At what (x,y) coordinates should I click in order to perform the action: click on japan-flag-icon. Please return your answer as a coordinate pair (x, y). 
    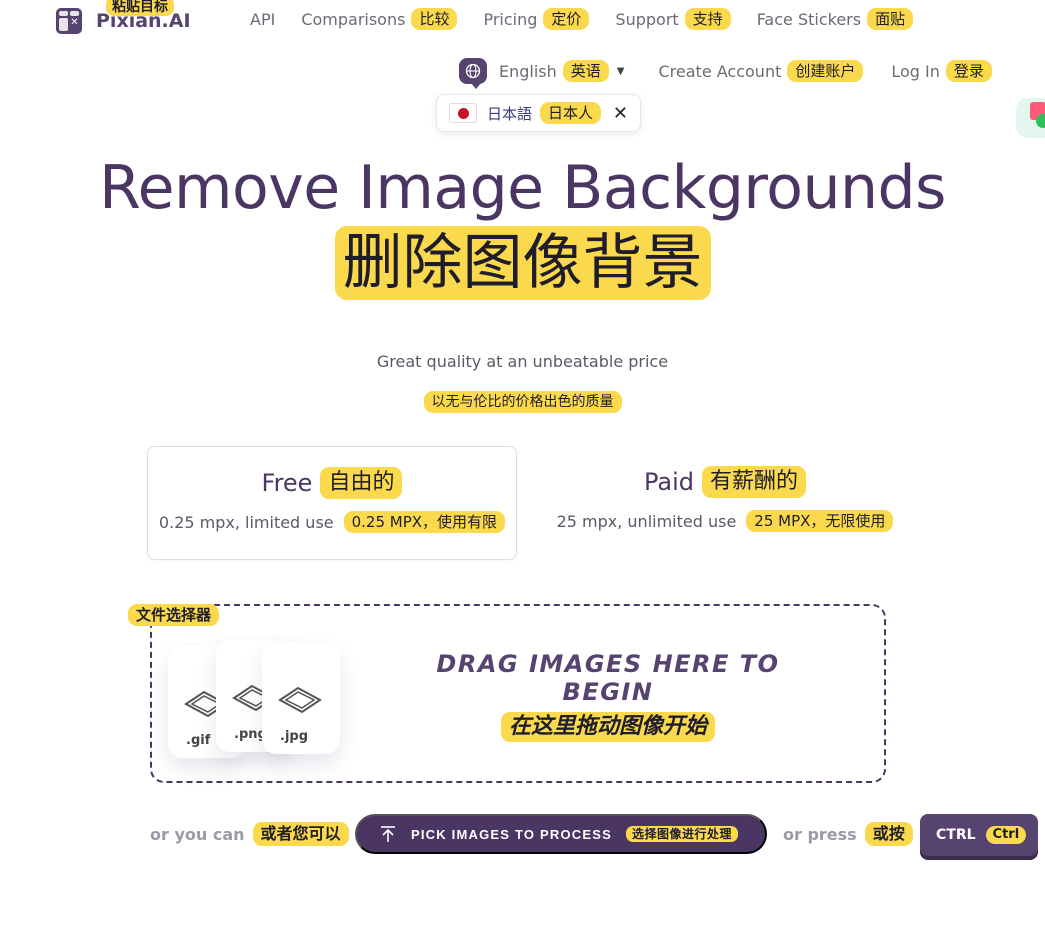
    Looking at the image, I should click on (463, 113).